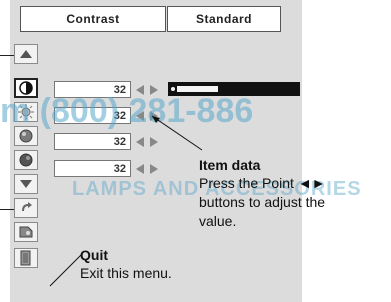 This screenshot has height=302, width=391. Describe the element at coordinates (173, 89) in the screenshot. I see `slider-knob` at that location.